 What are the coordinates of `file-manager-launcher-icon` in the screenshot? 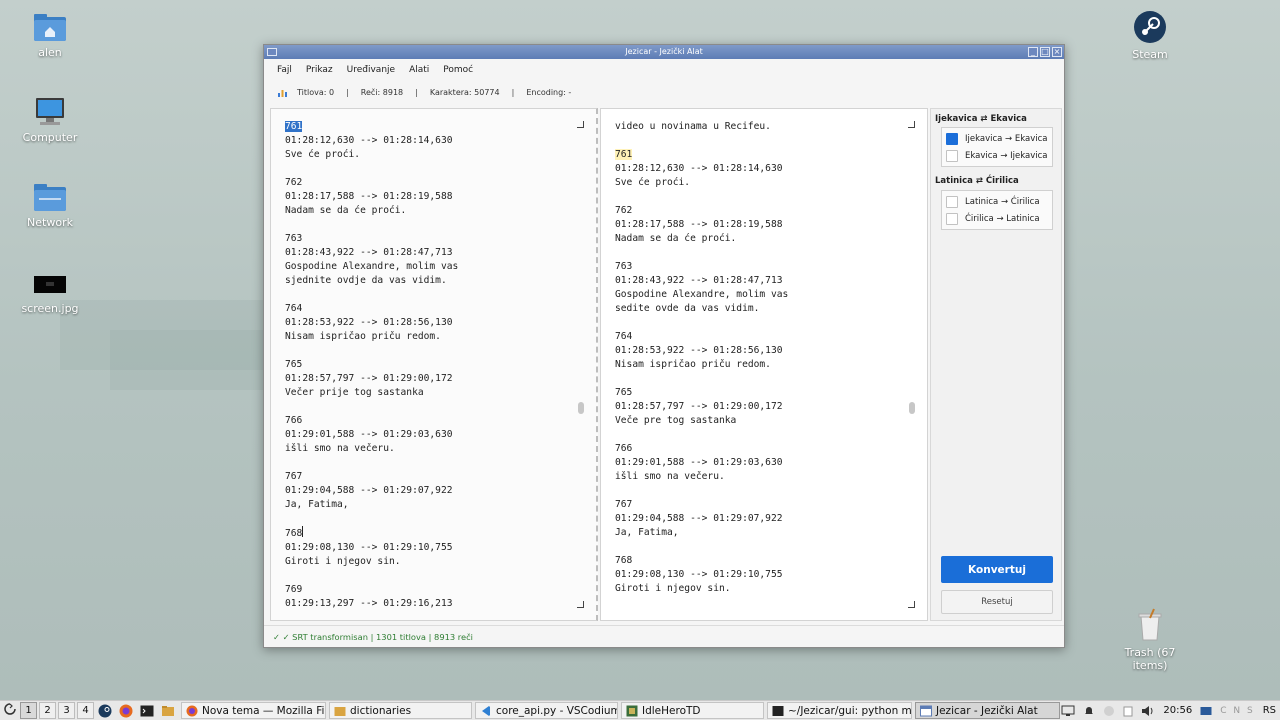 It's located at (168, 710).